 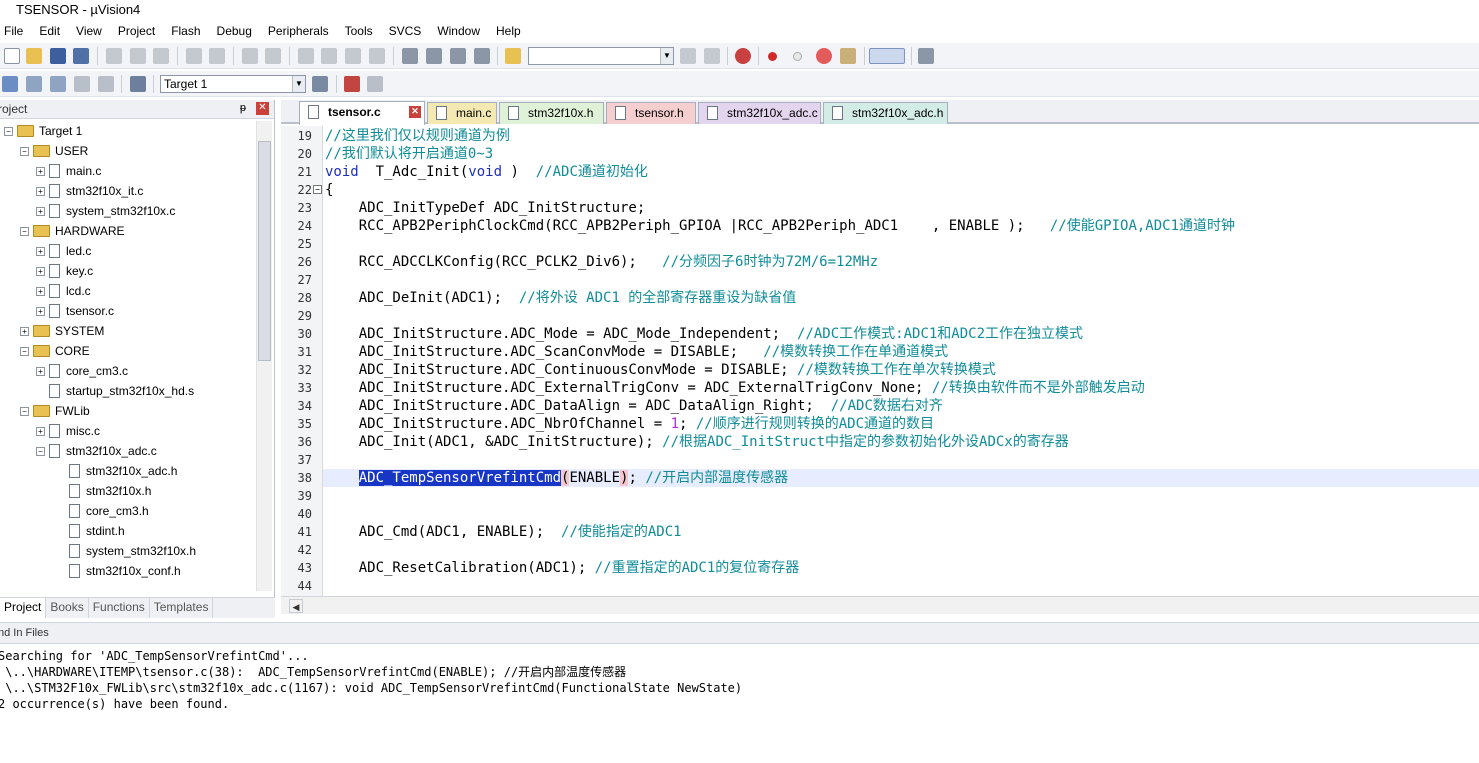 What do you see at coordinates (688, 56) in the screenshot?
I see `find-icon` at bounding box center [688, 56].